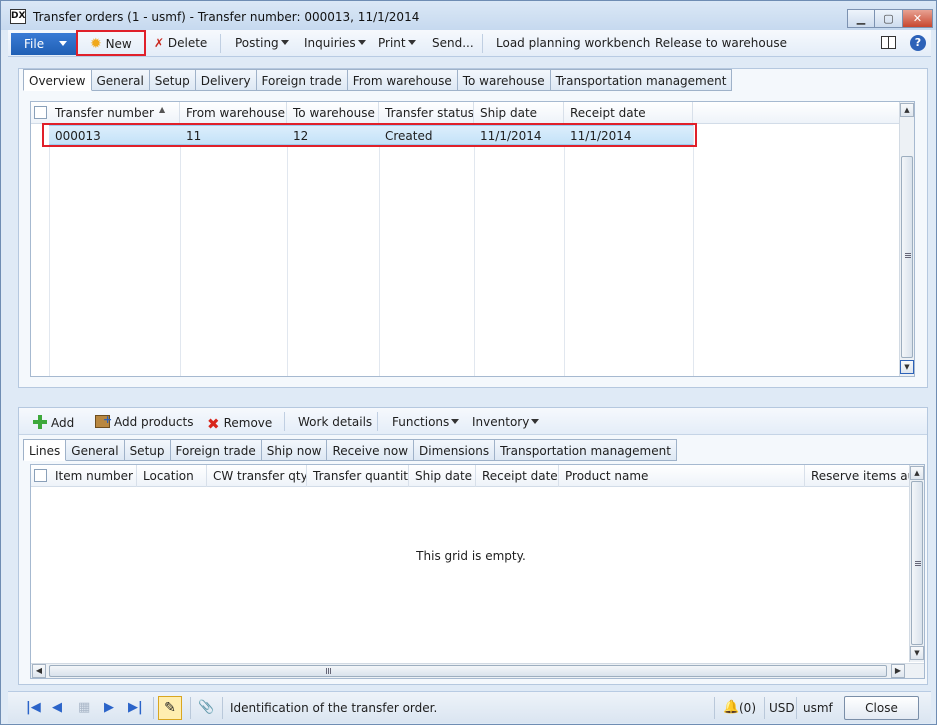 The height and width of the screenshot is (725, 937). Describe the element at coordinates (114, 113) in the screenshot. I see `column-header-transfer-number: Transfer number ▲` at that location.